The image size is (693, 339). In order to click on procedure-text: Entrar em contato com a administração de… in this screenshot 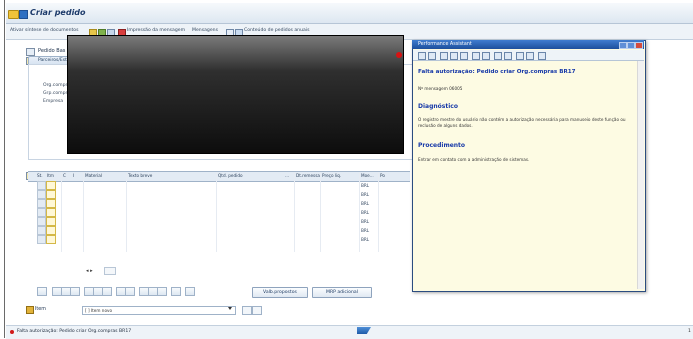, I will do `click(474, 159)`.